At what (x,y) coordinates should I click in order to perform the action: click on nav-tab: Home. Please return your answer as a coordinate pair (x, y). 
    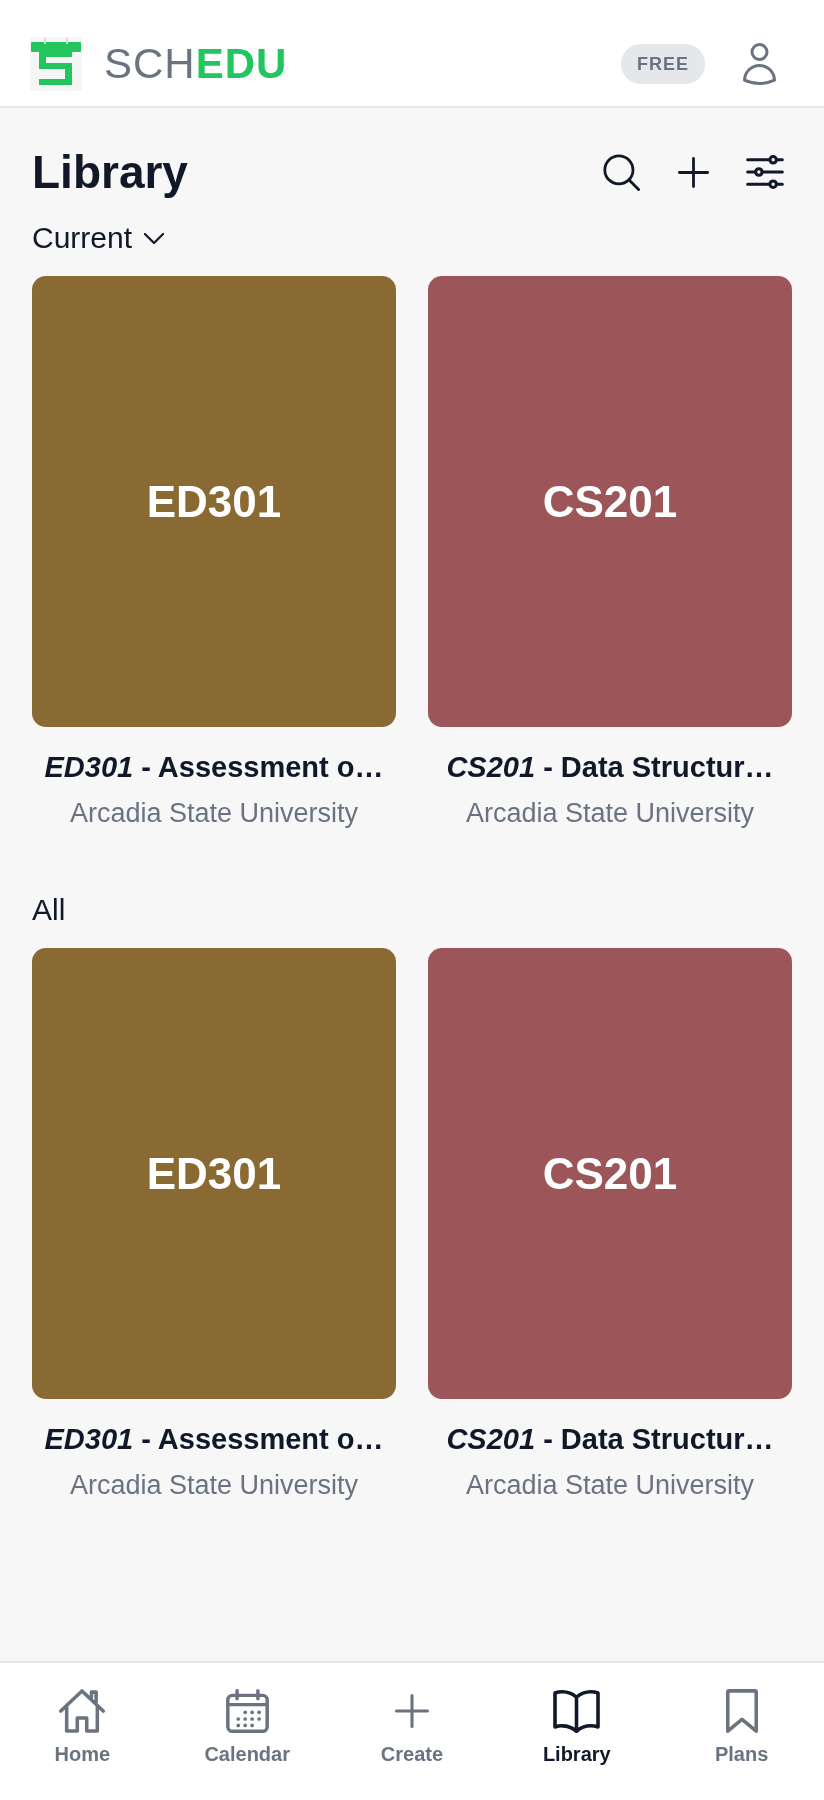
    Looking at the image, I should click on (82, 1727).